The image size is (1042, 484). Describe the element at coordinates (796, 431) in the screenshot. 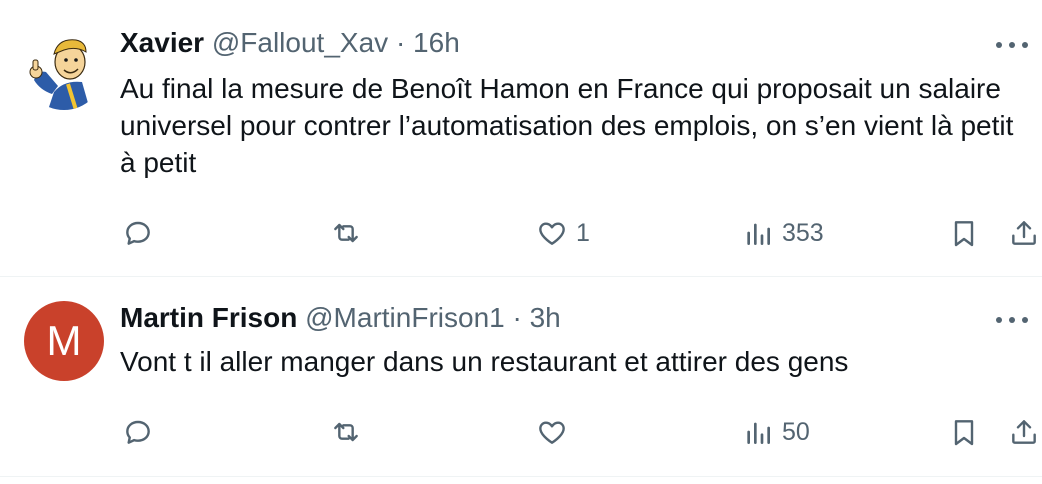

I see `view-count: 50` at that location.